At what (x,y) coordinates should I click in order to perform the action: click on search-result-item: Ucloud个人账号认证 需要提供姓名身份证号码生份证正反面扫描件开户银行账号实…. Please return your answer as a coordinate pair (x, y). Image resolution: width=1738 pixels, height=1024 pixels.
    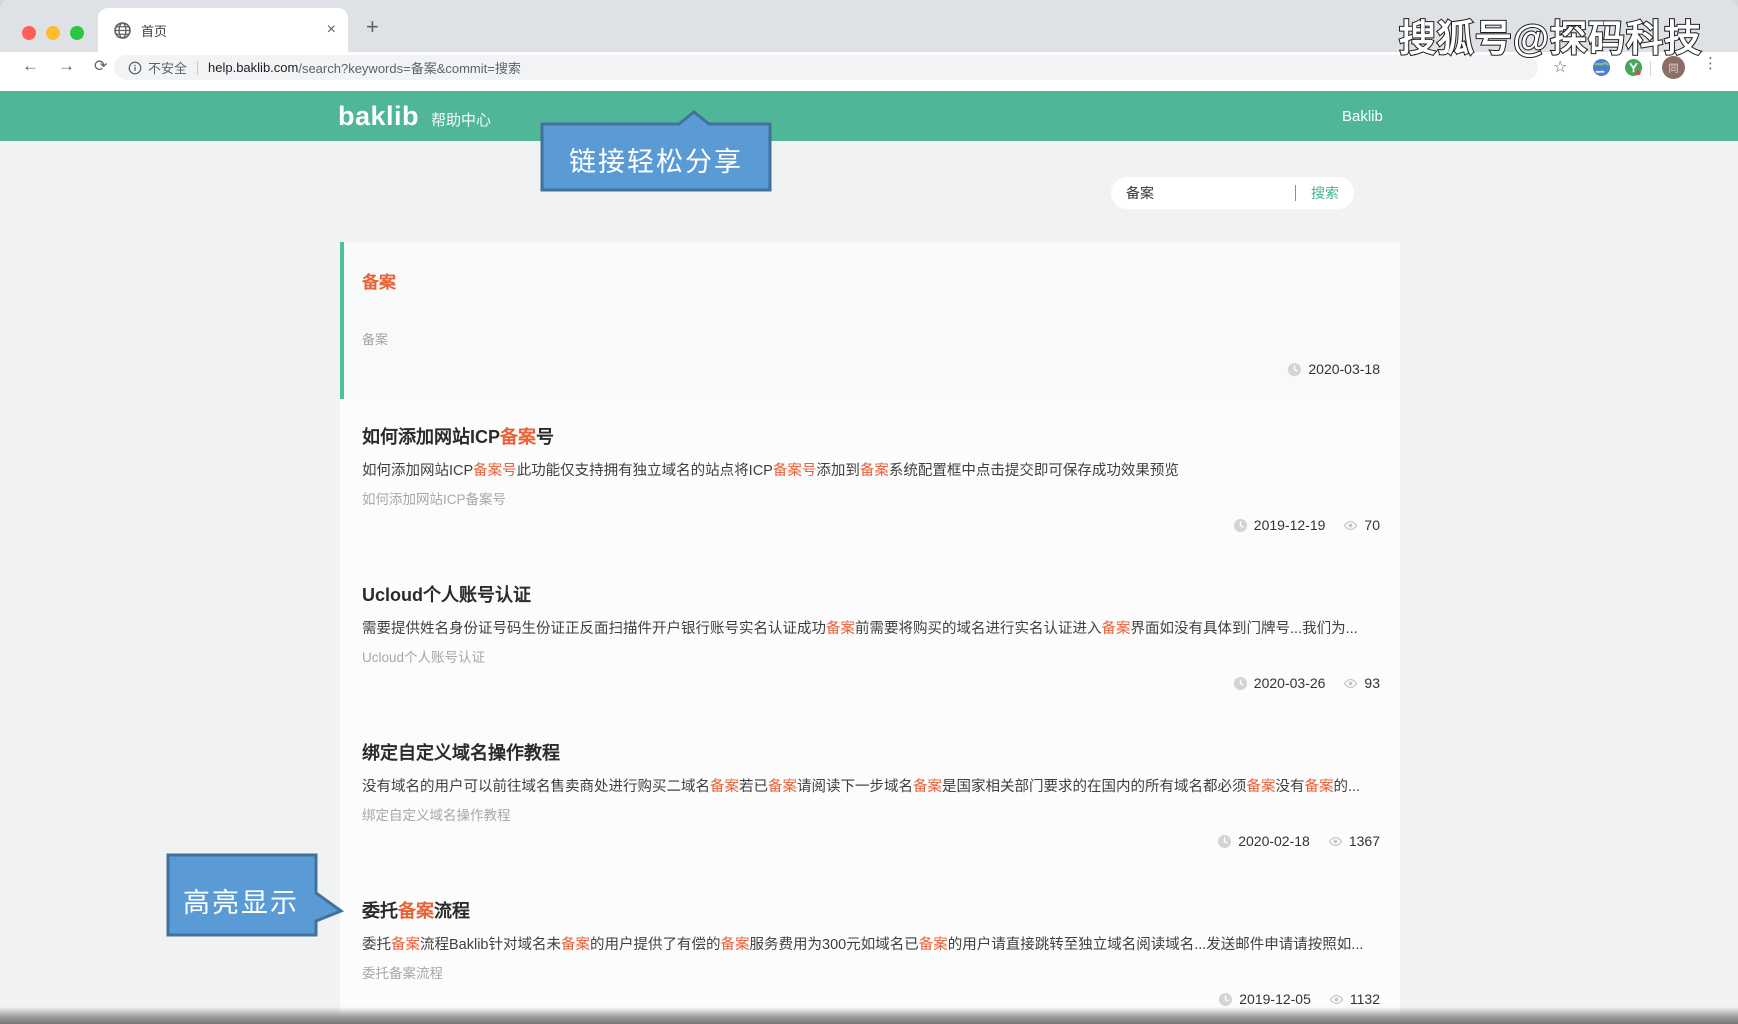
    Looking at the image, I should click on (870, 636).